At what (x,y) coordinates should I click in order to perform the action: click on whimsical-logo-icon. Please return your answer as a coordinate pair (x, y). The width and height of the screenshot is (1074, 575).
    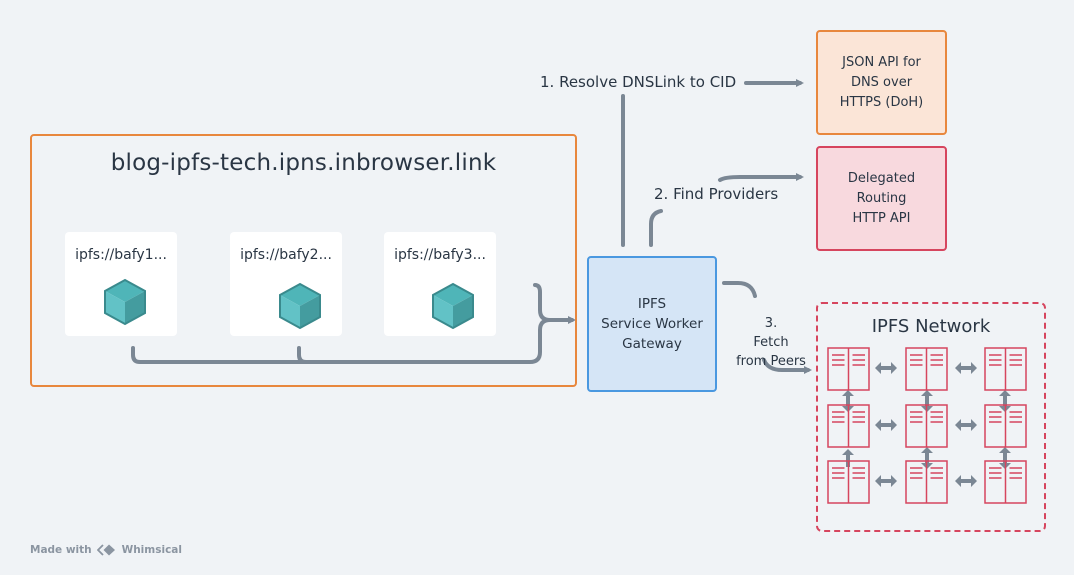
    Looking at the image, I should click on (105, 550).